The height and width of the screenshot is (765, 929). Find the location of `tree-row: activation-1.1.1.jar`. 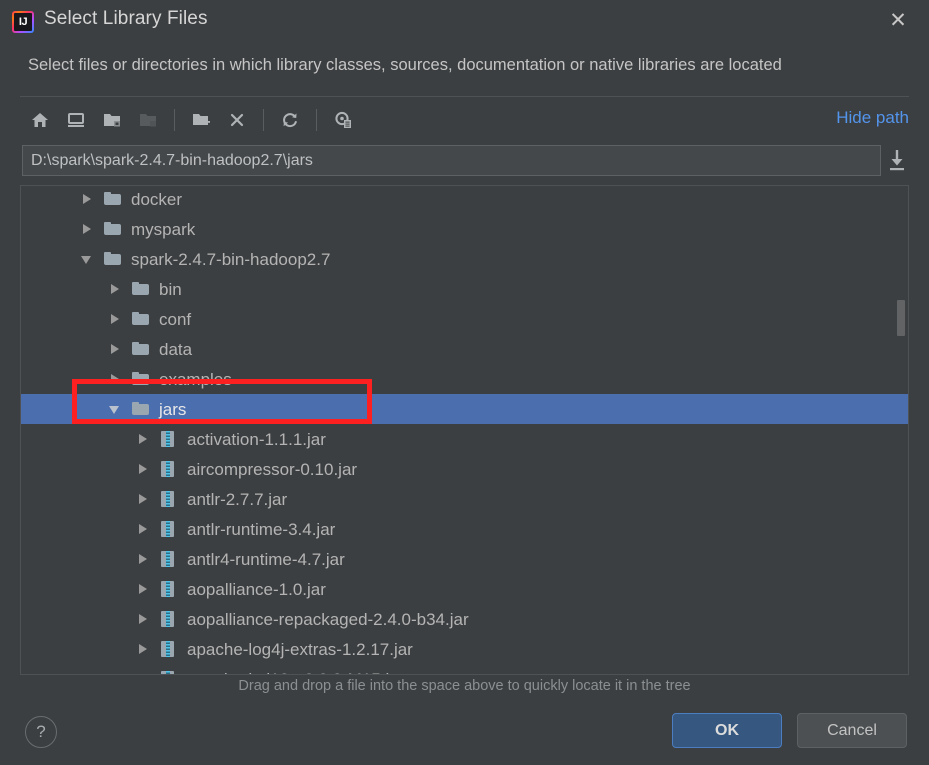

tree-row: activation-1.1.1.jar is located at coordinates (464, 439).